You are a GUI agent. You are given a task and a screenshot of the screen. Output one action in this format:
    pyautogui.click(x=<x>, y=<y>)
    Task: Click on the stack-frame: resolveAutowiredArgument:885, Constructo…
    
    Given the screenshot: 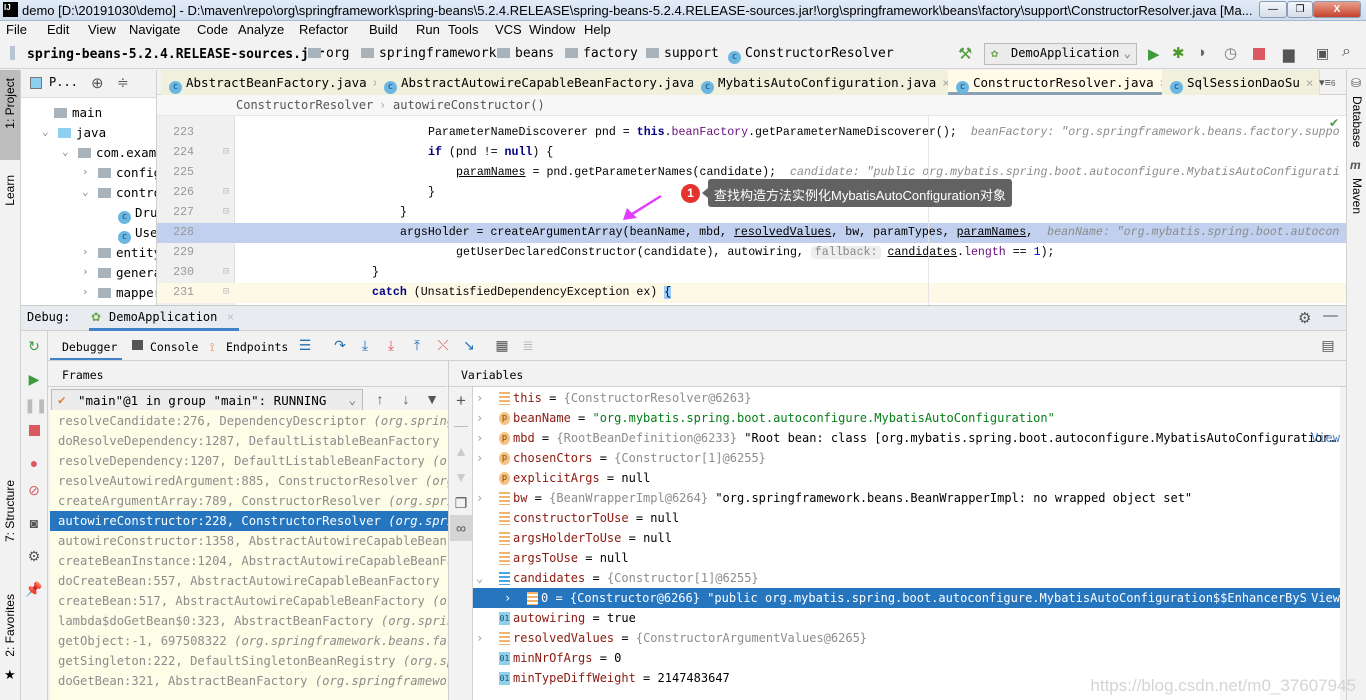 What is the action you would take?
    pyautogui.click(x=249, y=481)
    